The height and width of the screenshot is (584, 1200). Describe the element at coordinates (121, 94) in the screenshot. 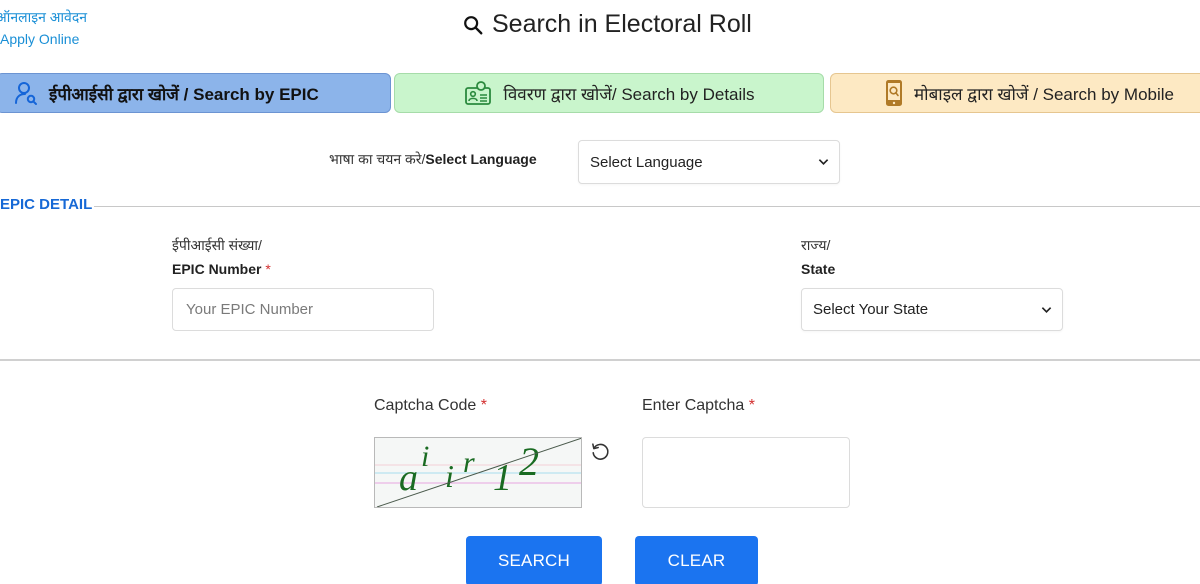

I see `tab-epic-hindi: ईपीआईसी द्वारा खोजें /` at that location.